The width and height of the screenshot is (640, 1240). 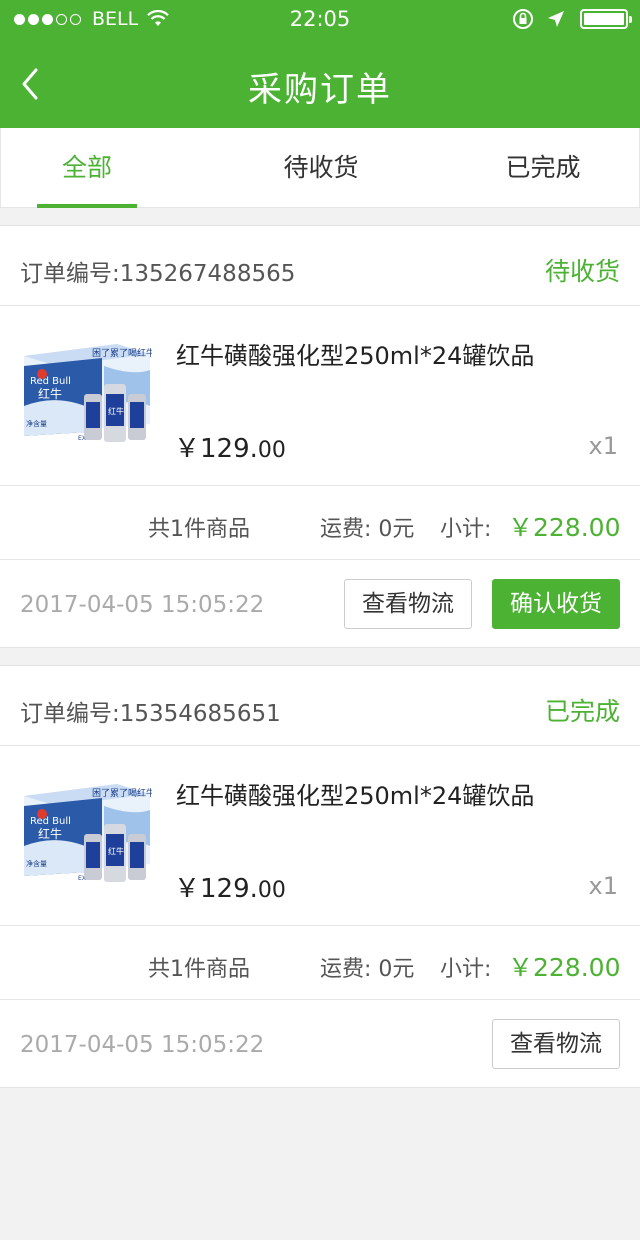 I want to click on order-number-value: 15354685651, so click(x=200, y=714).